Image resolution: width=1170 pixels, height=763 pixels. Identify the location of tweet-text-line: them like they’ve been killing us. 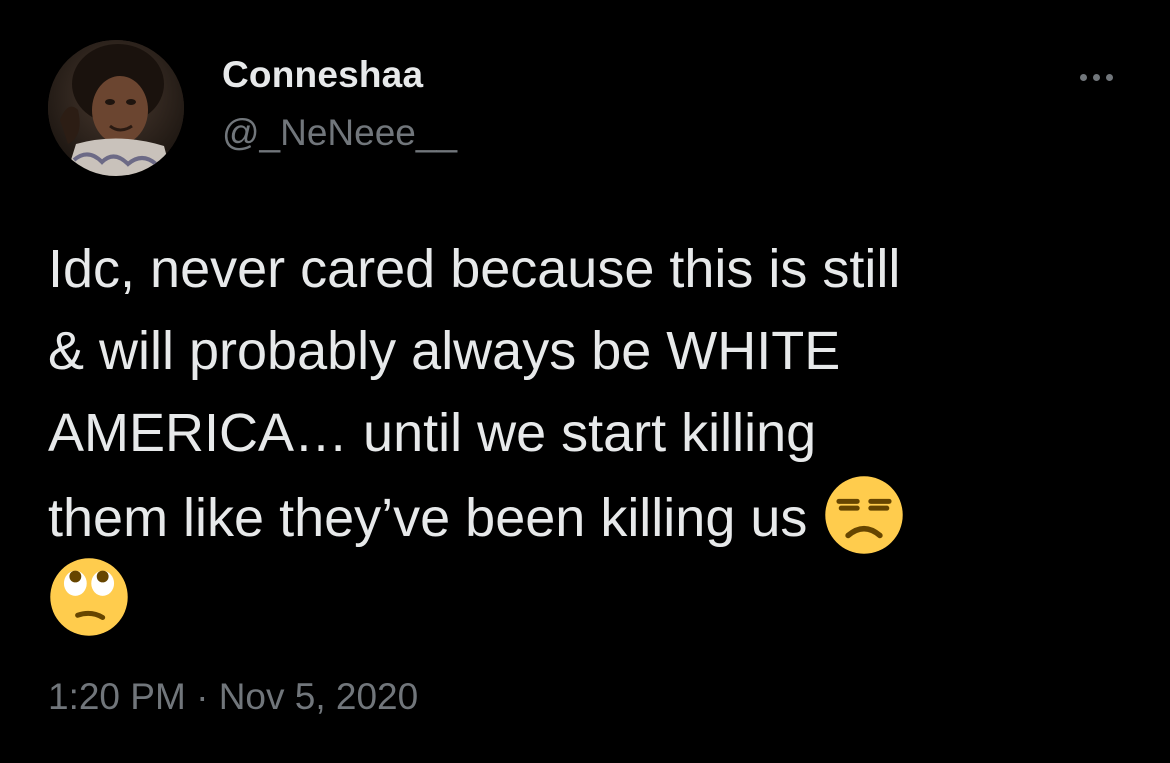
(428, 518).